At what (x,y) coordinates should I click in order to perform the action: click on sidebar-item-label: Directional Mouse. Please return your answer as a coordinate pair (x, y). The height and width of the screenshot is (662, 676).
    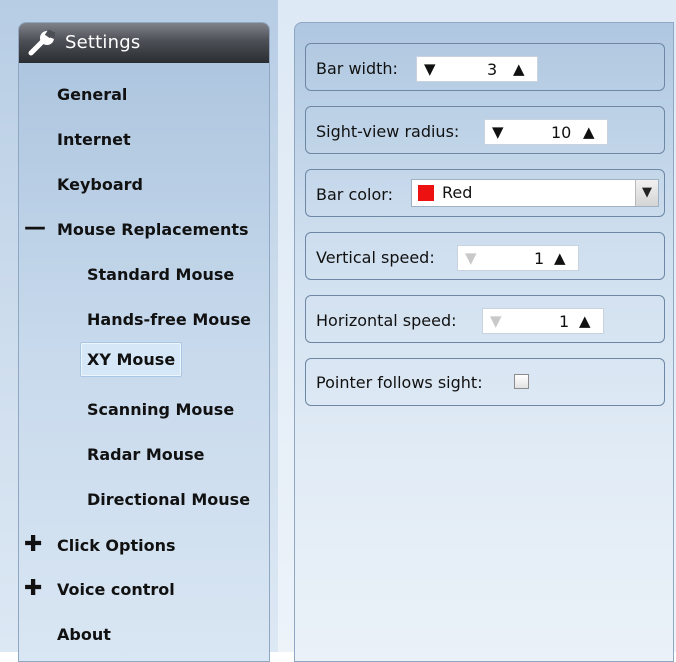
    Looking at the image, I should click on (169, 499).